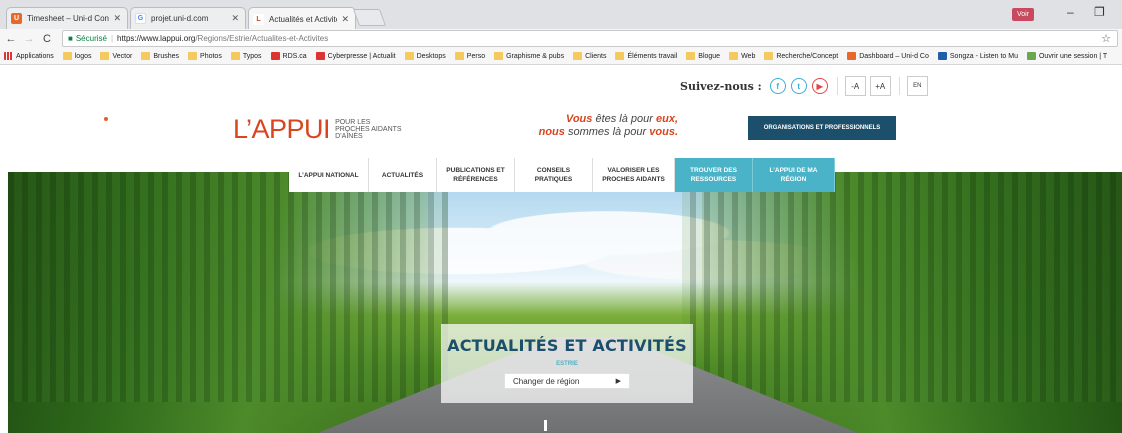  I want to click on bookmark-label: Blogue, so click(709, 56).